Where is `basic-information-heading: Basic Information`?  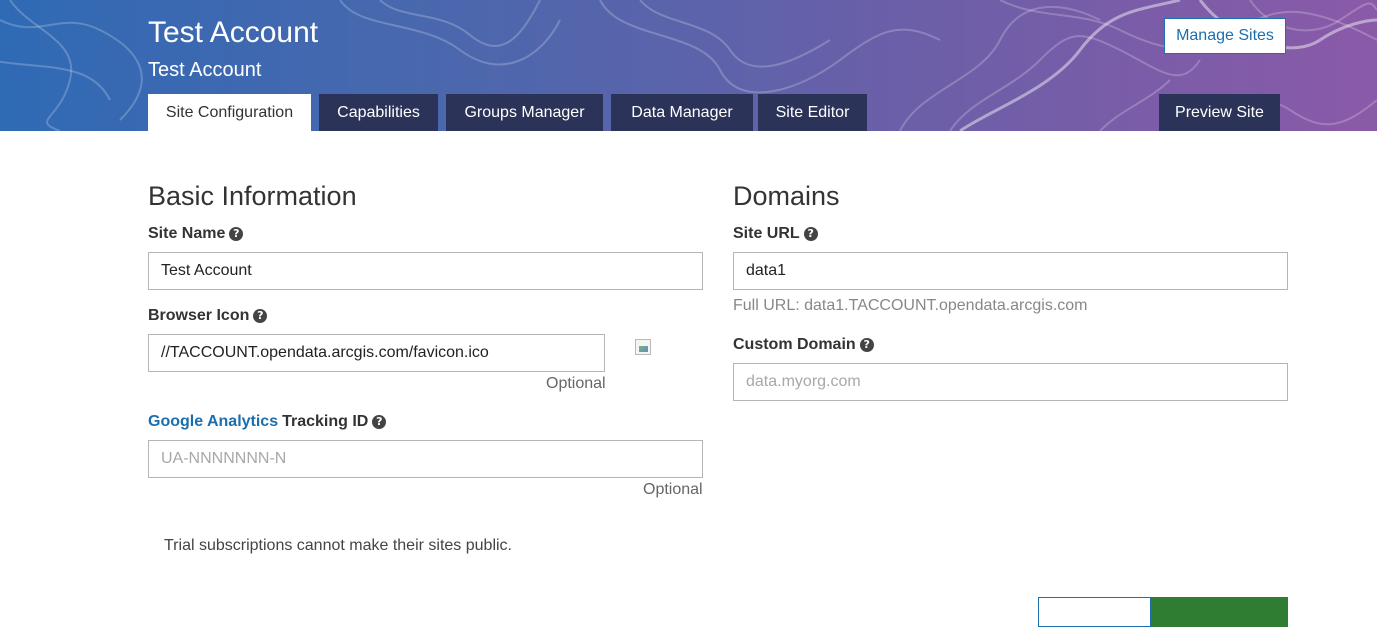 basic-information-heading: Basic Information is located at coordinates (252, 196).